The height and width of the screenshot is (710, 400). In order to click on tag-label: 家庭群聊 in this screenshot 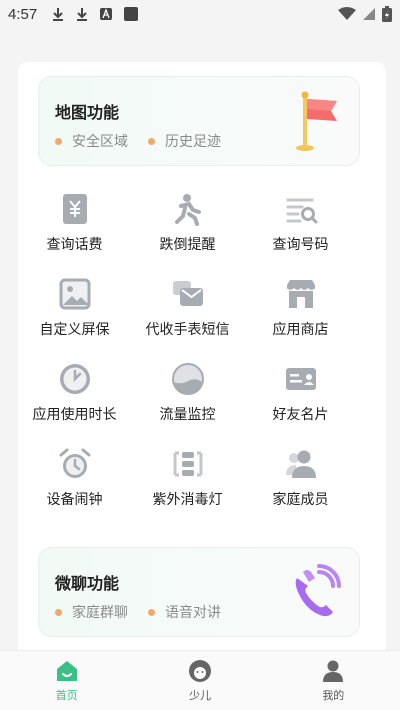, I will do `click(100, 613)`.